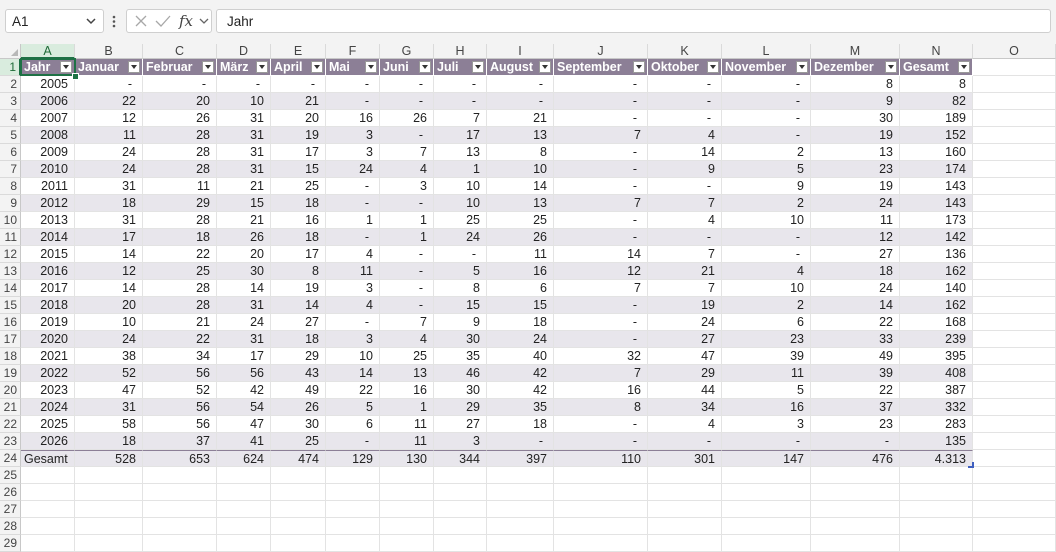  Describe the element at coordinates (48, 67) in the screenshot. I see `table-header-cell: Jahr` at that location.